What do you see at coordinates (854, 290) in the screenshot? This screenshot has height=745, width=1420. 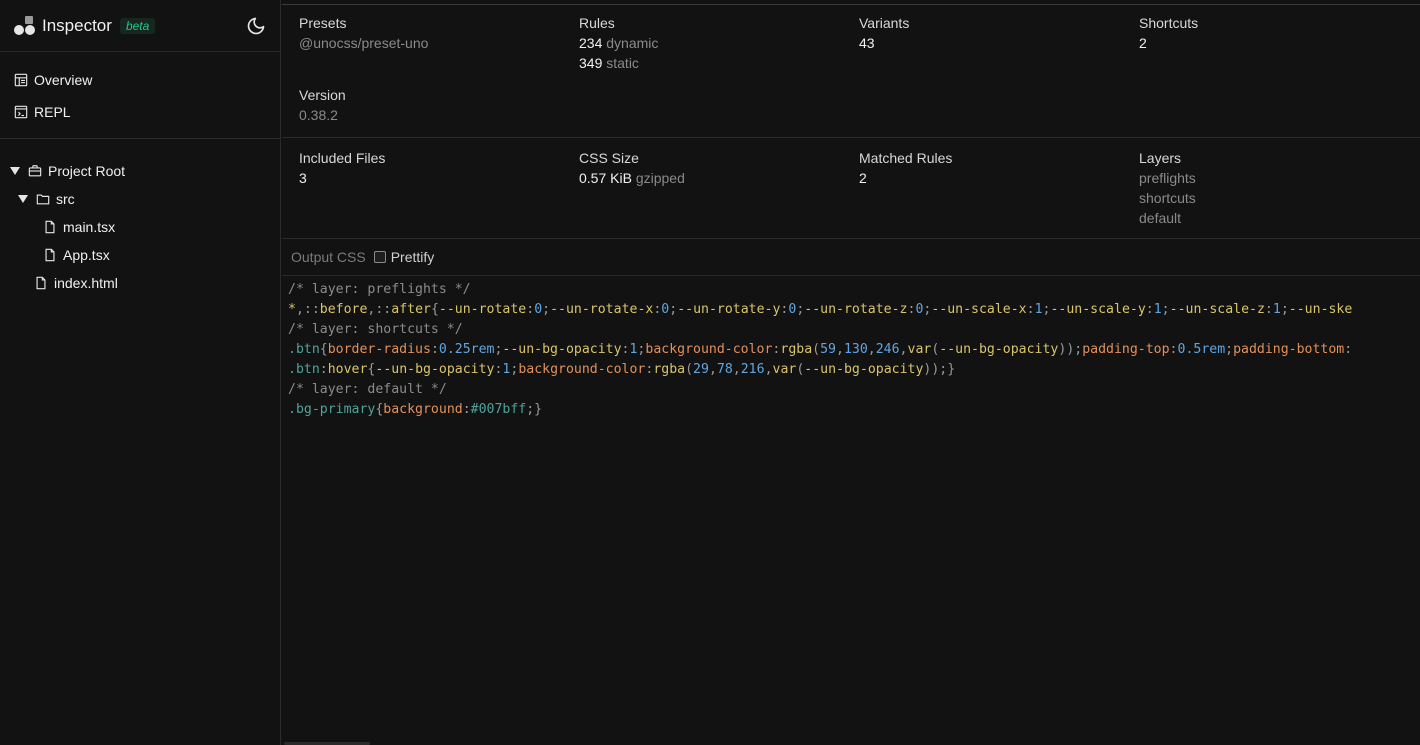 I see `code-line: /* layer: preflights */` at bounding box center [854, 290].